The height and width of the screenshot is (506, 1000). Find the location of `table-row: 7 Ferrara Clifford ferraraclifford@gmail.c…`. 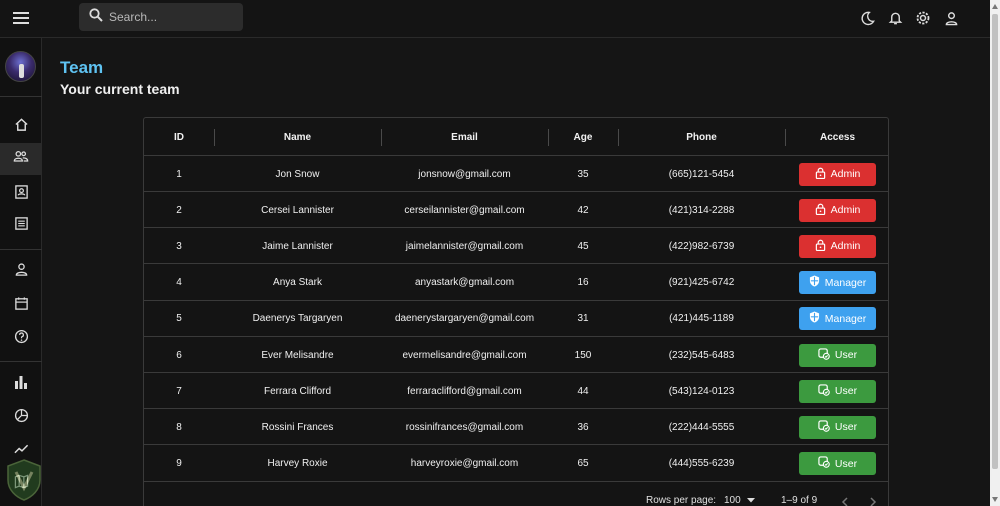

table-row: 7 Ferrara Clifford ferraraclifford@gmail.c… is located at coordinates (516, 391).